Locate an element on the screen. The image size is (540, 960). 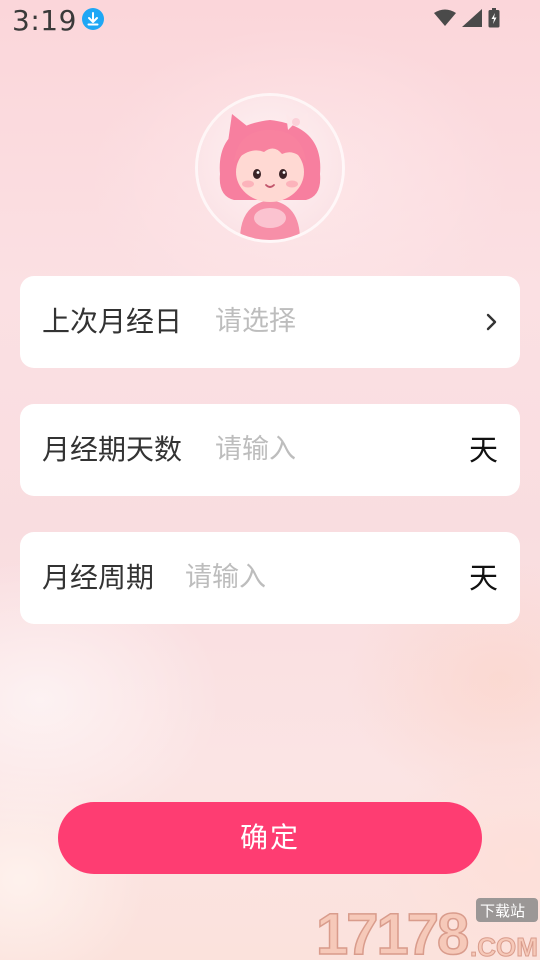
last-period-label: 上次月经日 is located at coordinates (112, 321).